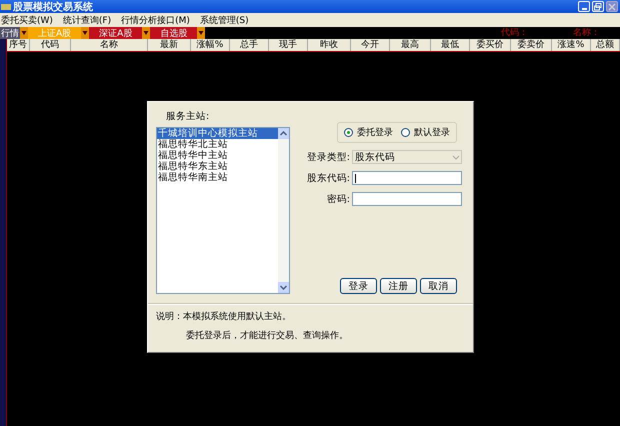  I want to click on column-header: 涨幅%, so click(210, 45).